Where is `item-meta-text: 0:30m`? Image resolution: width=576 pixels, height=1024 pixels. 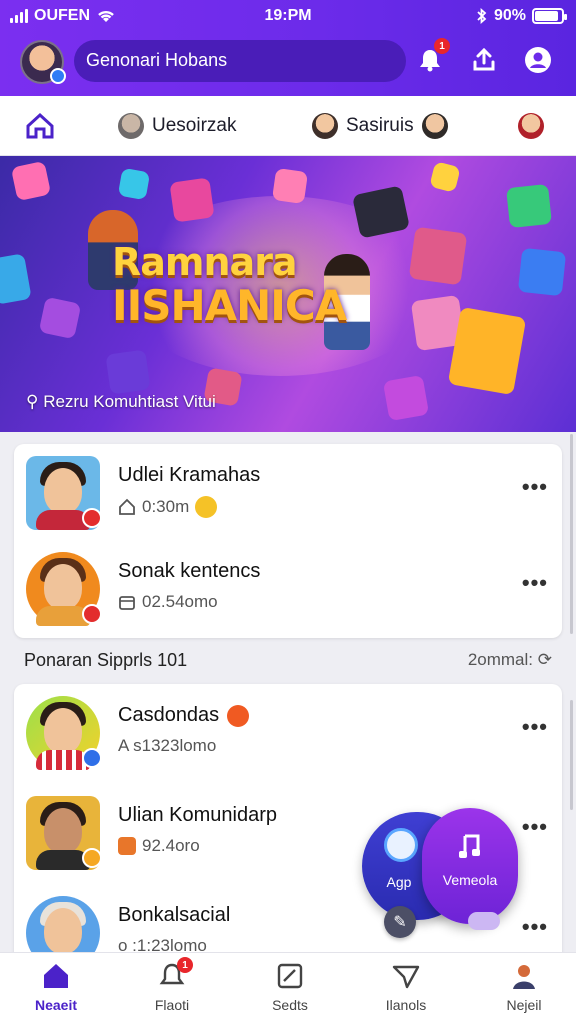 item-meta-text: 0:30m is located at coordinates (166, 506).